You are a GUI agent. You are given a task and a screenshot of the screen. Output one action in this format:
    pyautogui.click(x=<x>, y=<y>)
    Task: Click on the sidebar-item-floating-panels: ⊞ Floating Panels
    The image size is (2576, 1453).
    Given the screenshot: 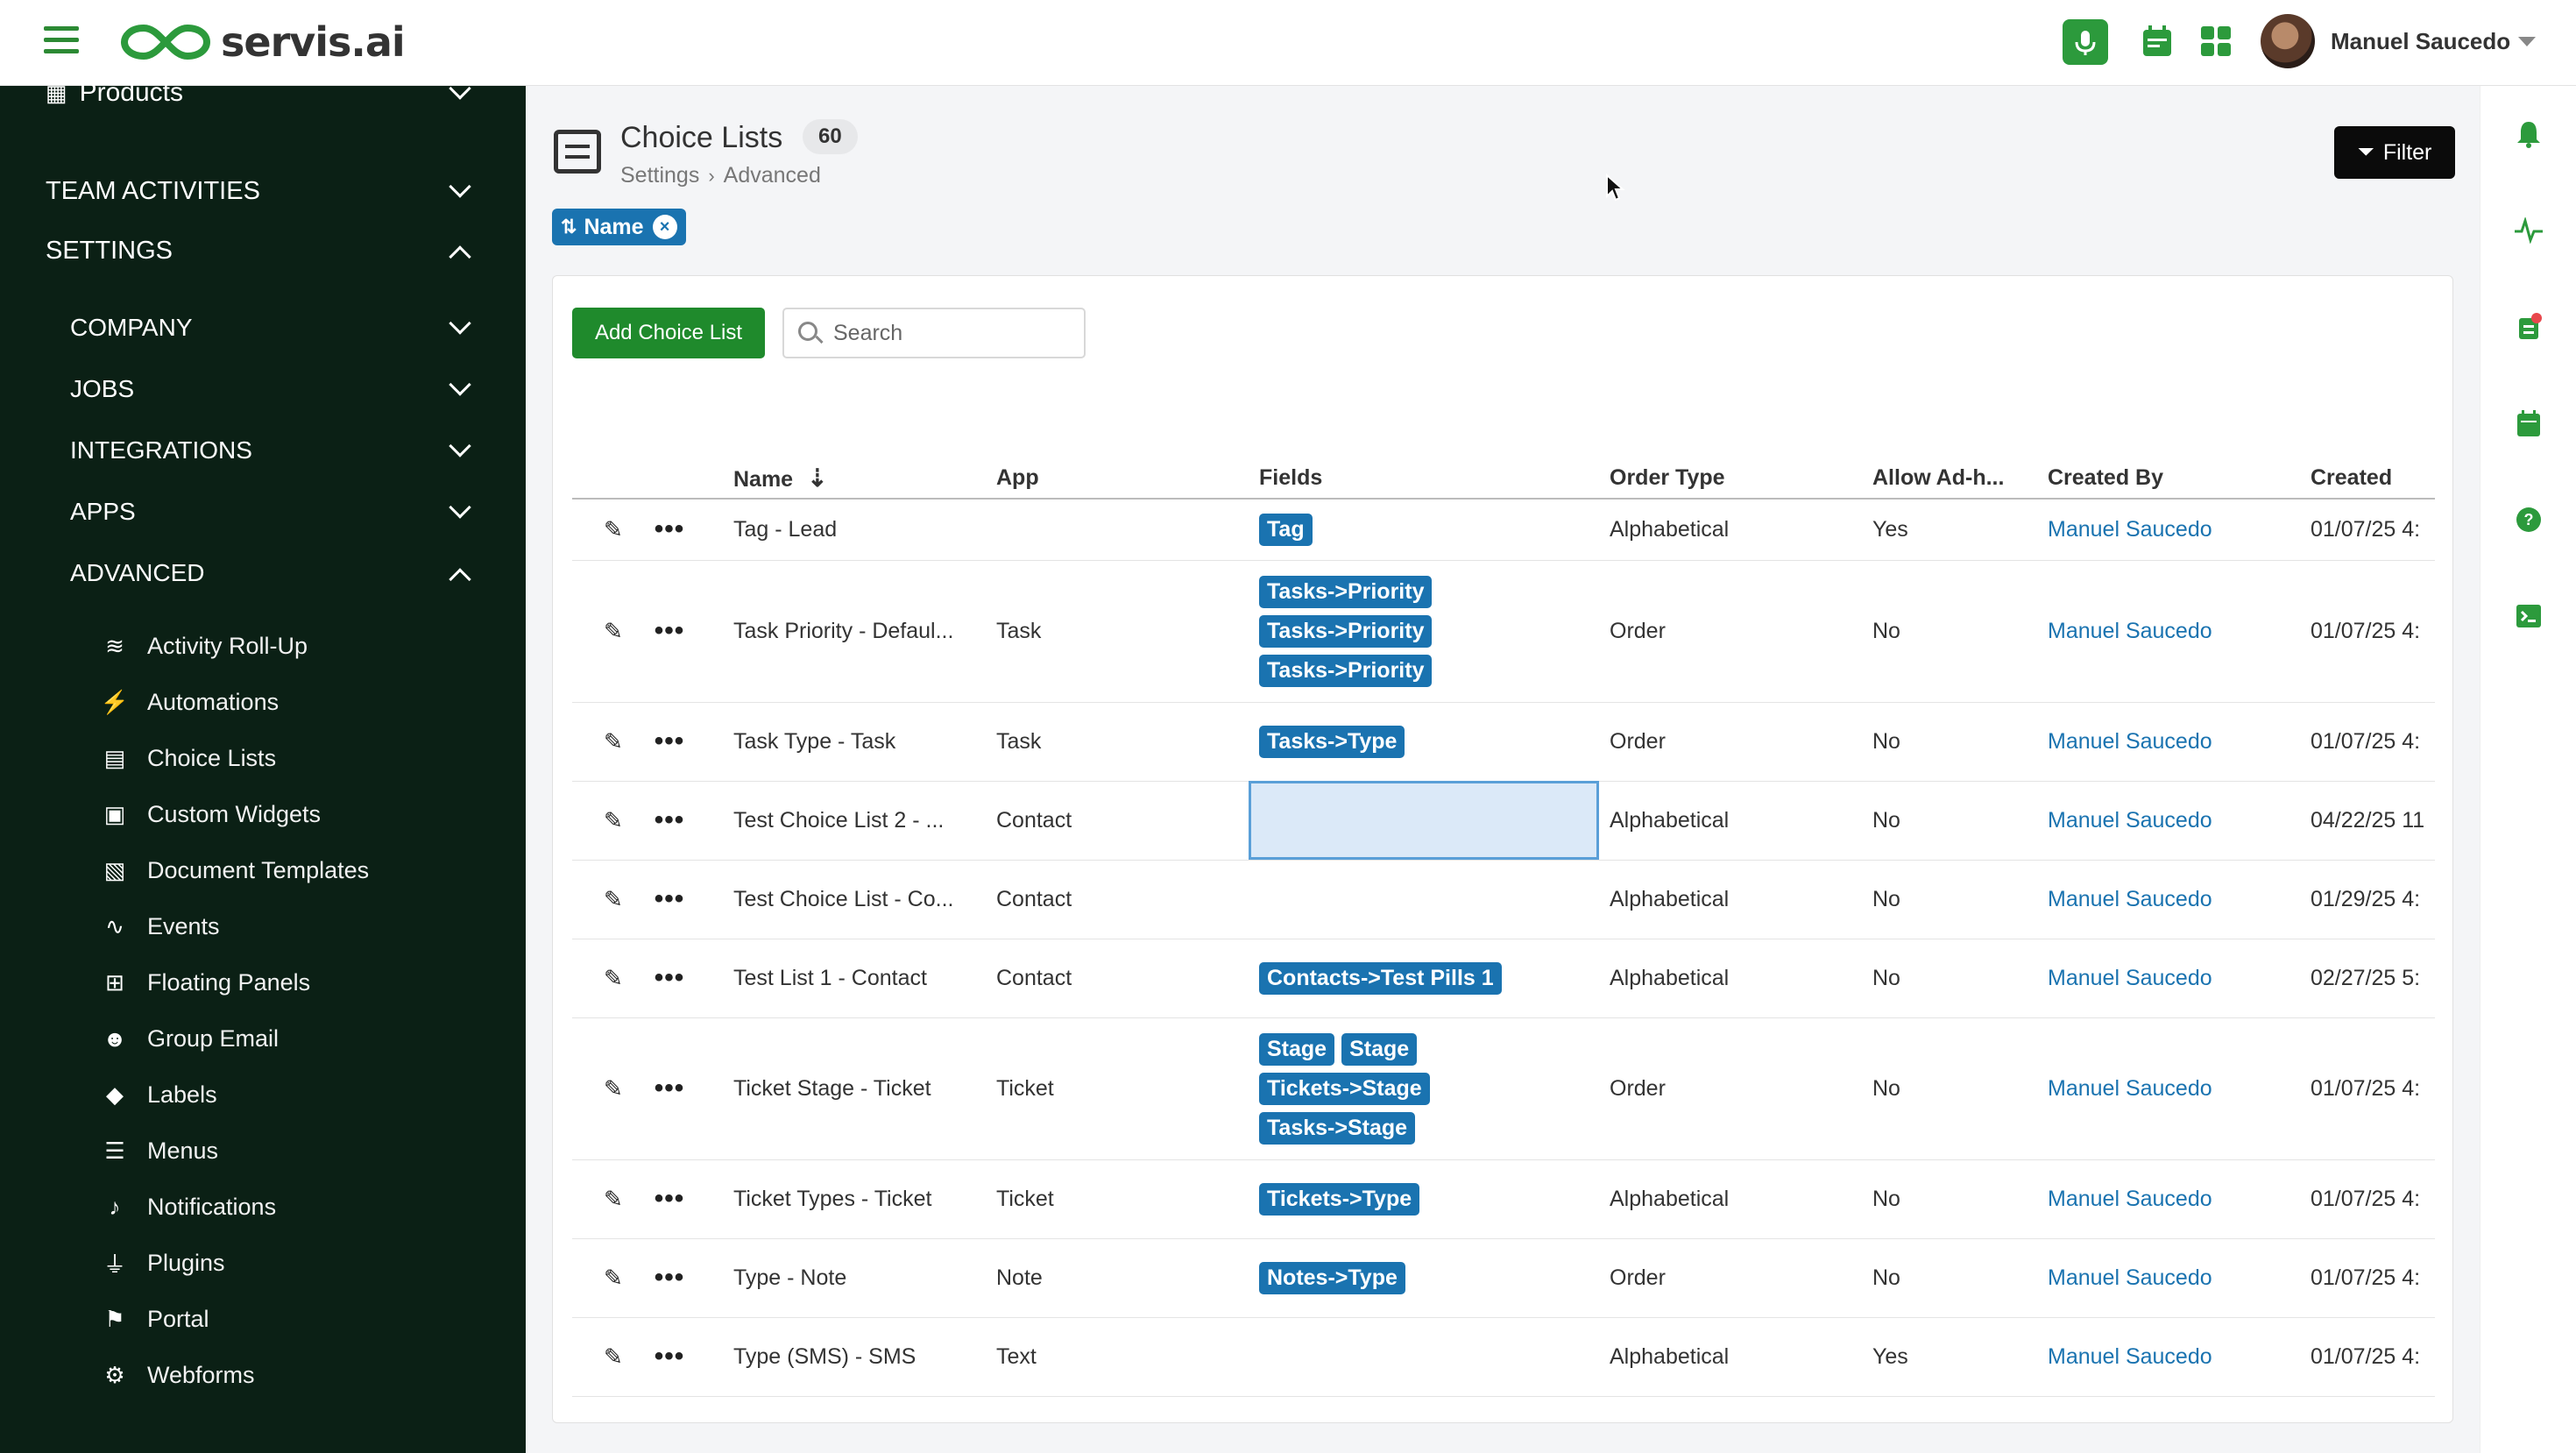 What is the action you would take?
    pyautogui.click(x=206, y=982)
    